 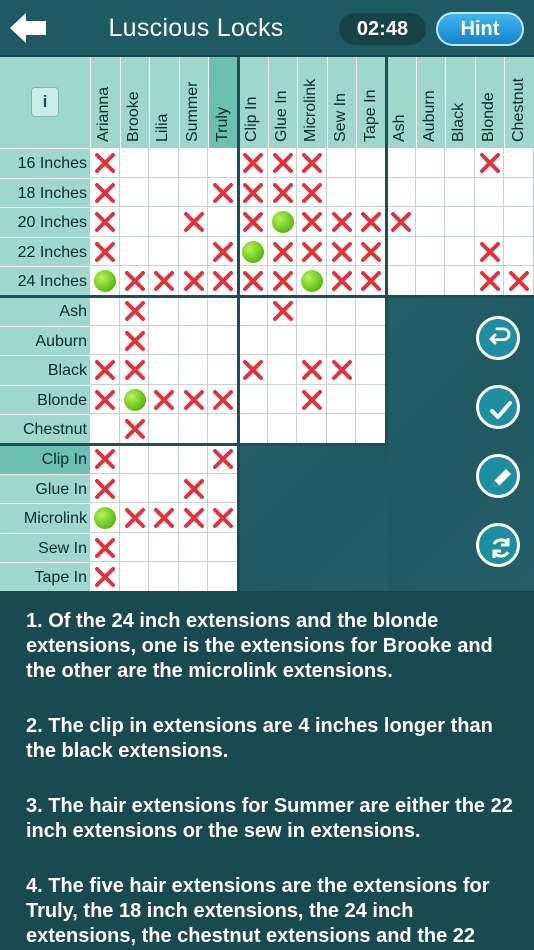 I want to click on column-header: Blonde, so click(x=489, y=102).